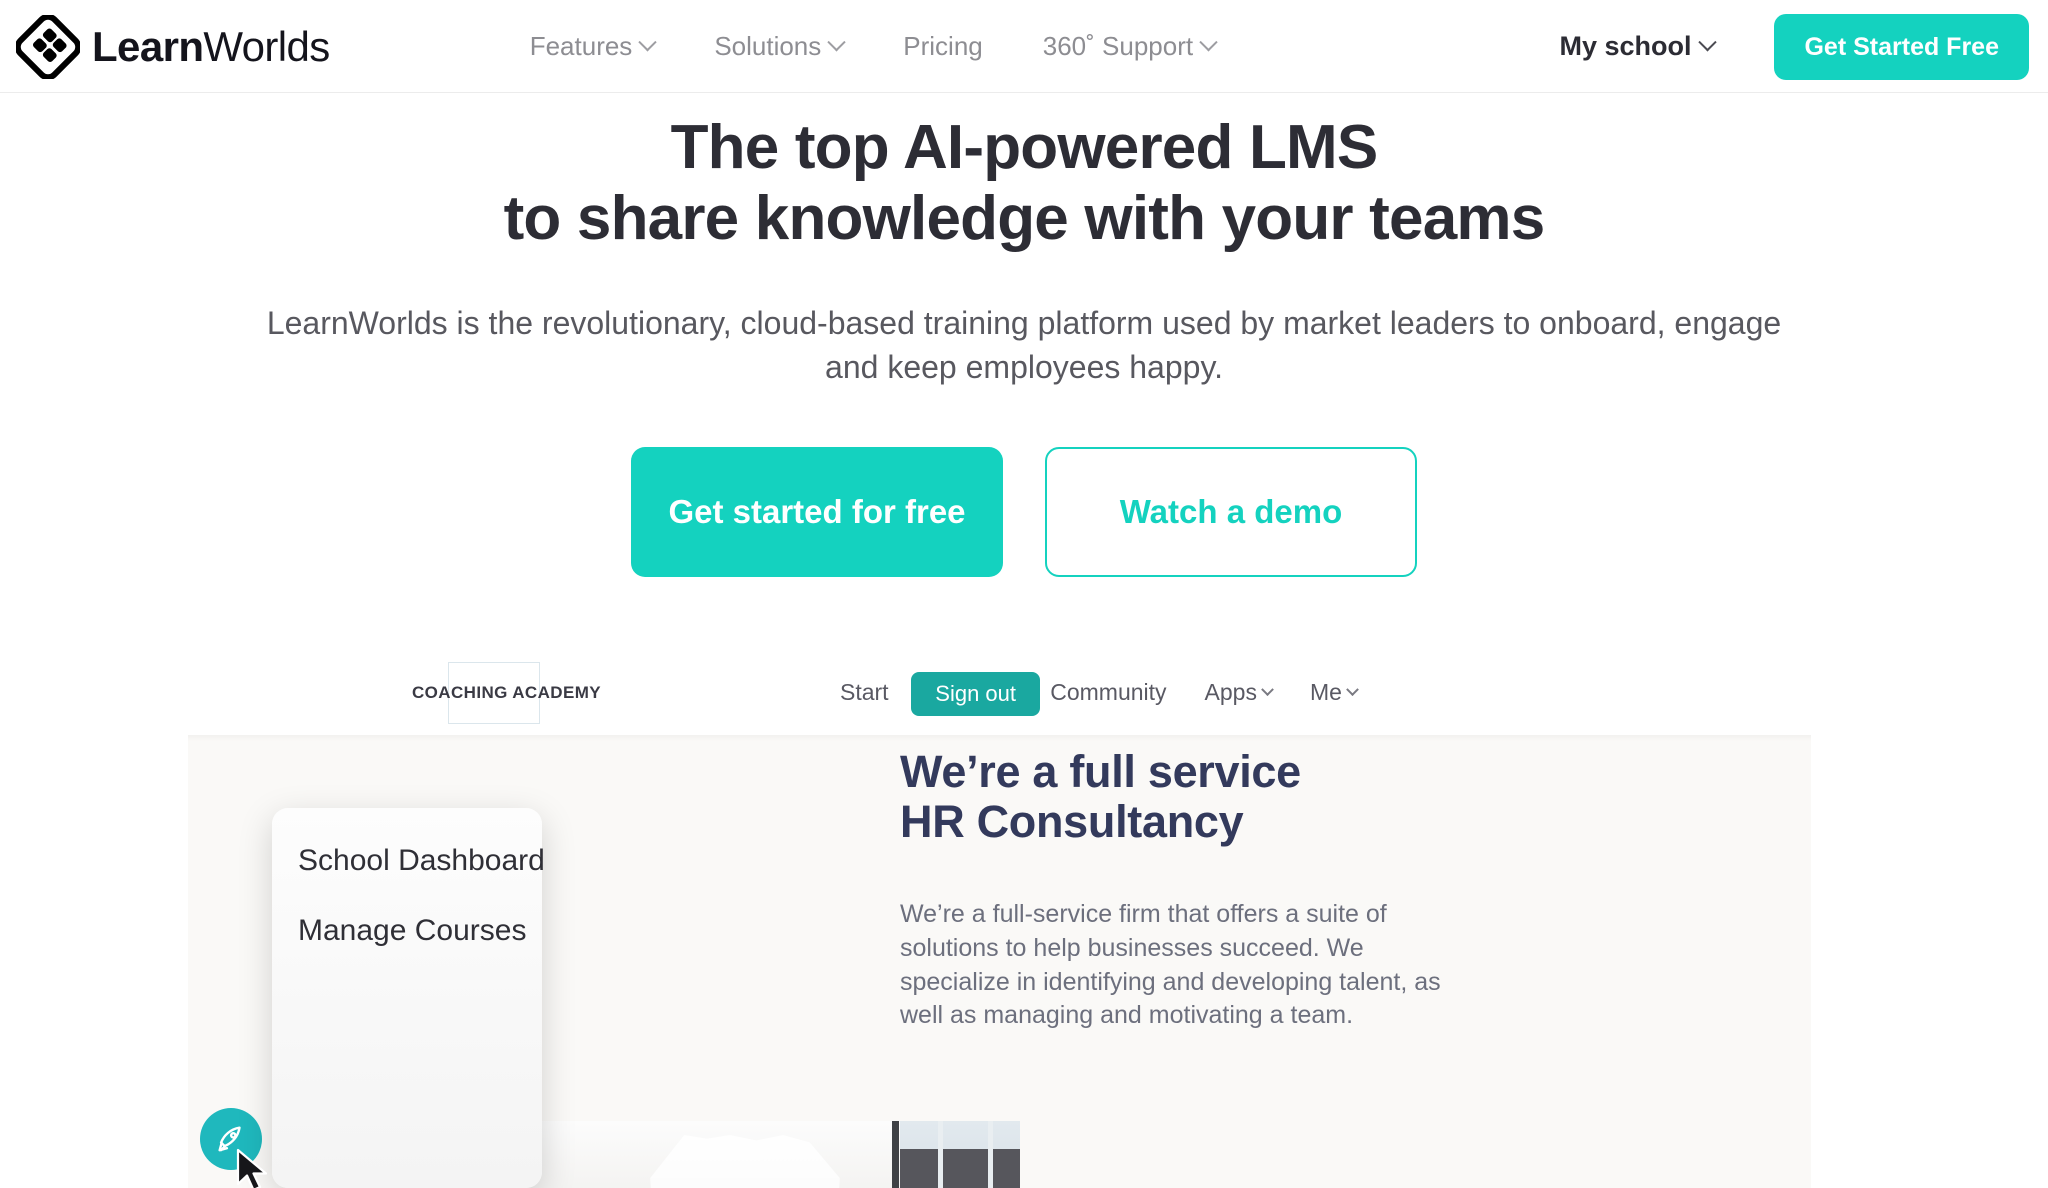 The image size is (2048, 1188). I want to click on my-school-menu: My school, so click(1638, 46).